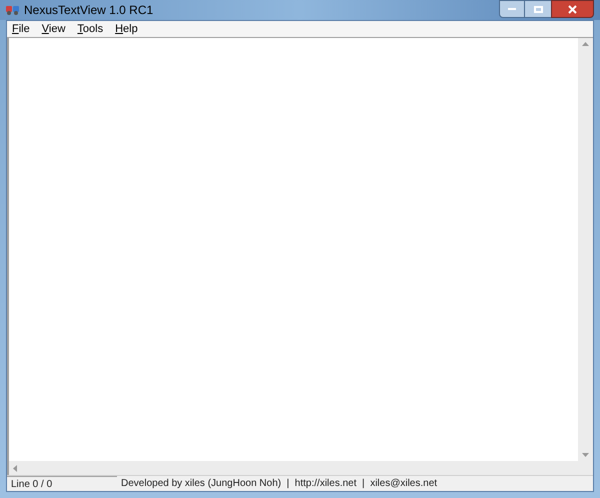 Image resolution: width=600 pixels, height=498 pixels. I want to click on vertical-scrollbar, so click(585, 249).